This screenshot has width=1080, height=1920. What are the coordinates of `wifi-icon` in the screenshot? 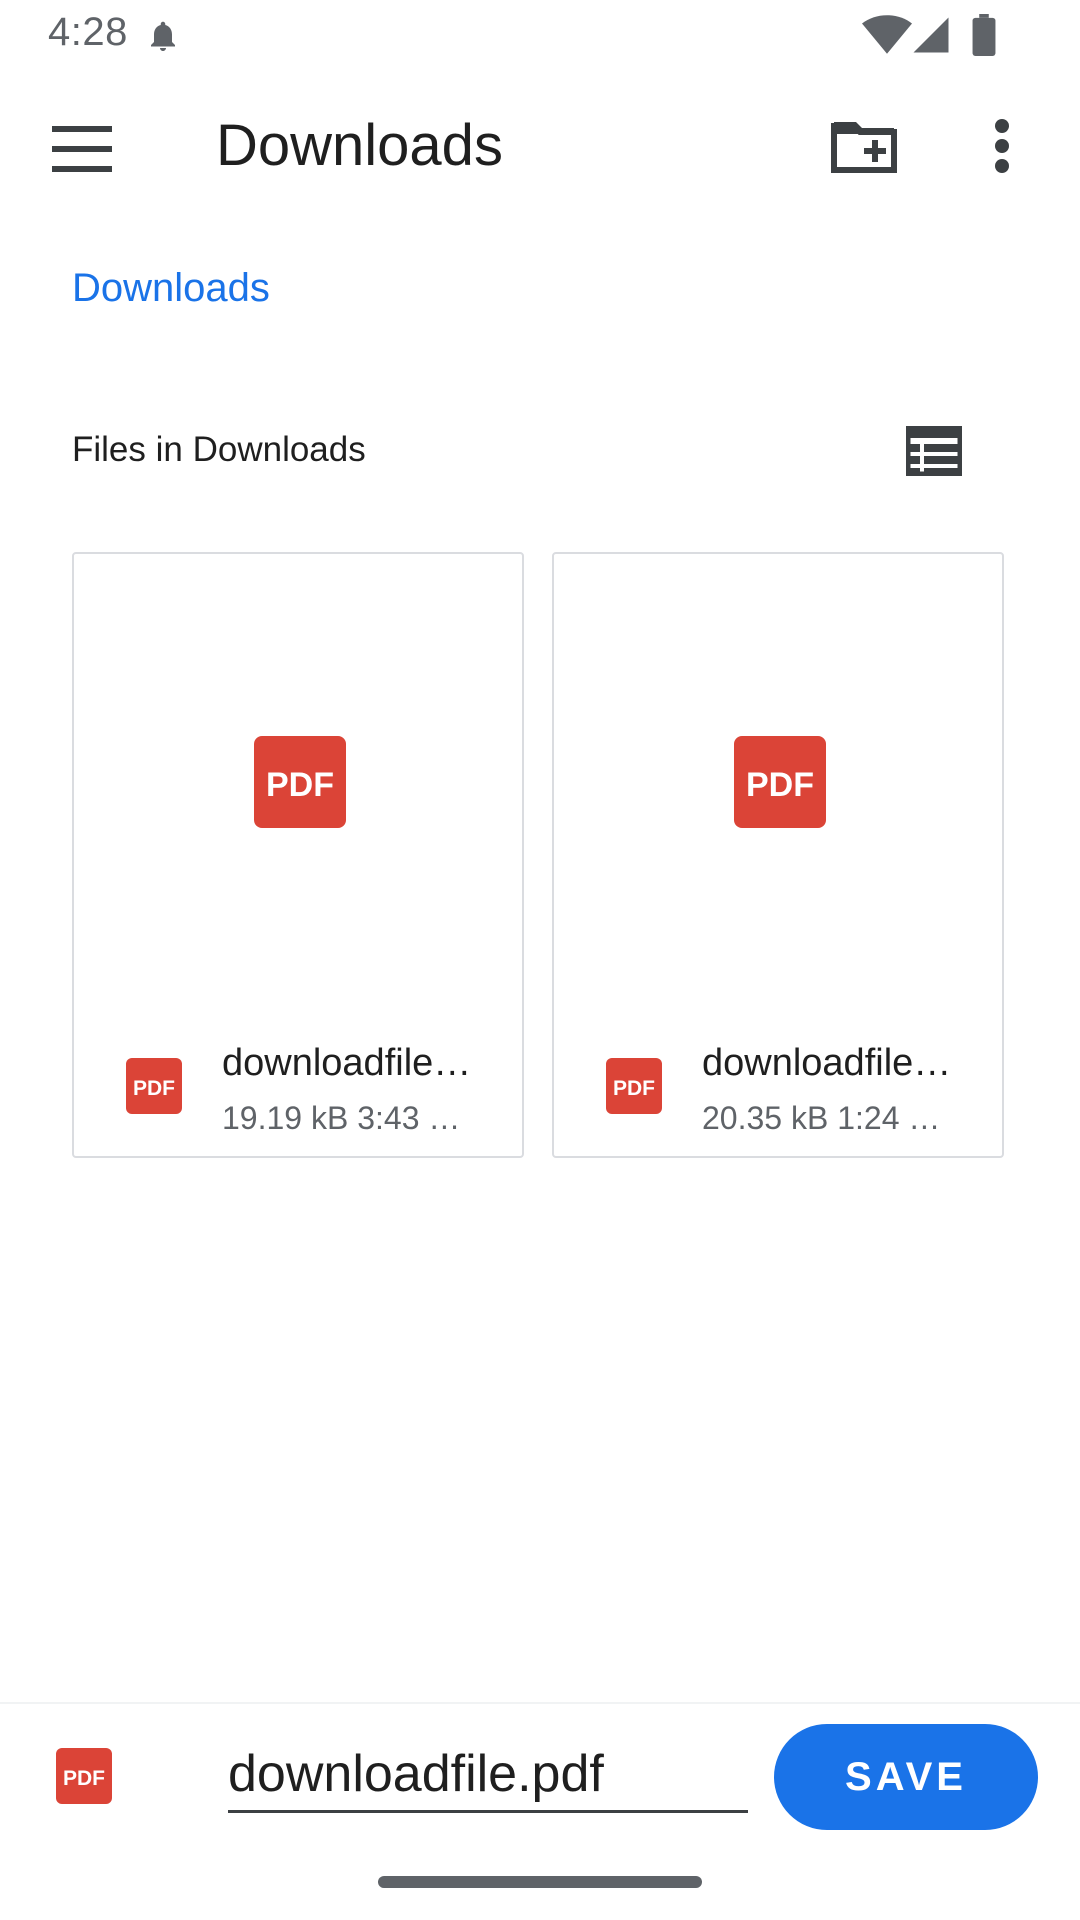 It's located at (887, 34).